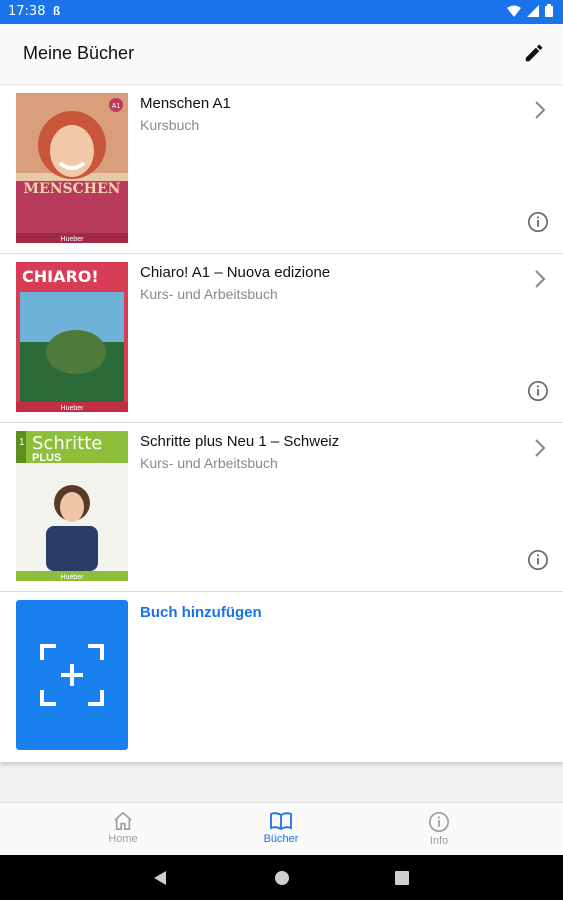 This screenshot has width=563, height=900. What do you see at coordinates (281, 839) in the screenshot?
I see `nav-books-label: Bücher` at bounding box center [281, 839].